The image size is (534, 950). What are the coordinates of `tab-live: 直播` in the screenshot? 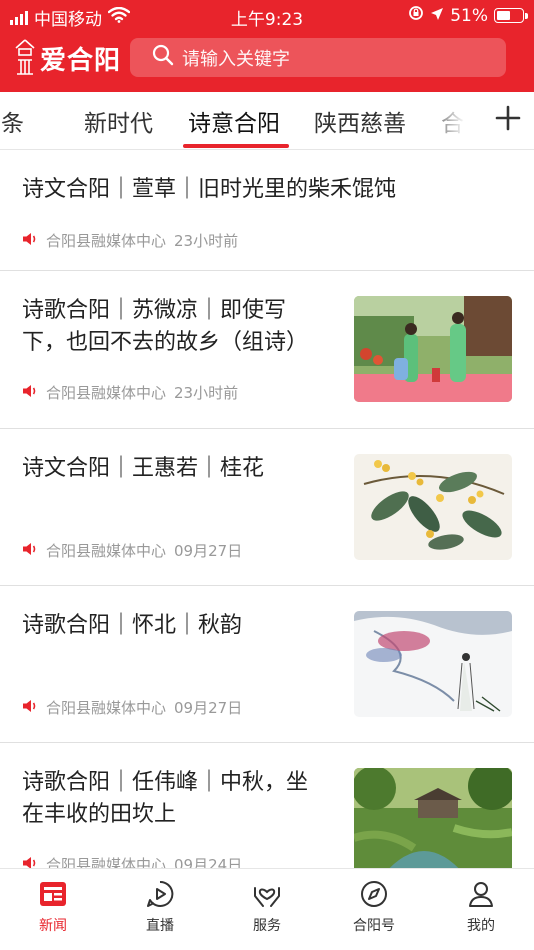 It's located at (160, 906).